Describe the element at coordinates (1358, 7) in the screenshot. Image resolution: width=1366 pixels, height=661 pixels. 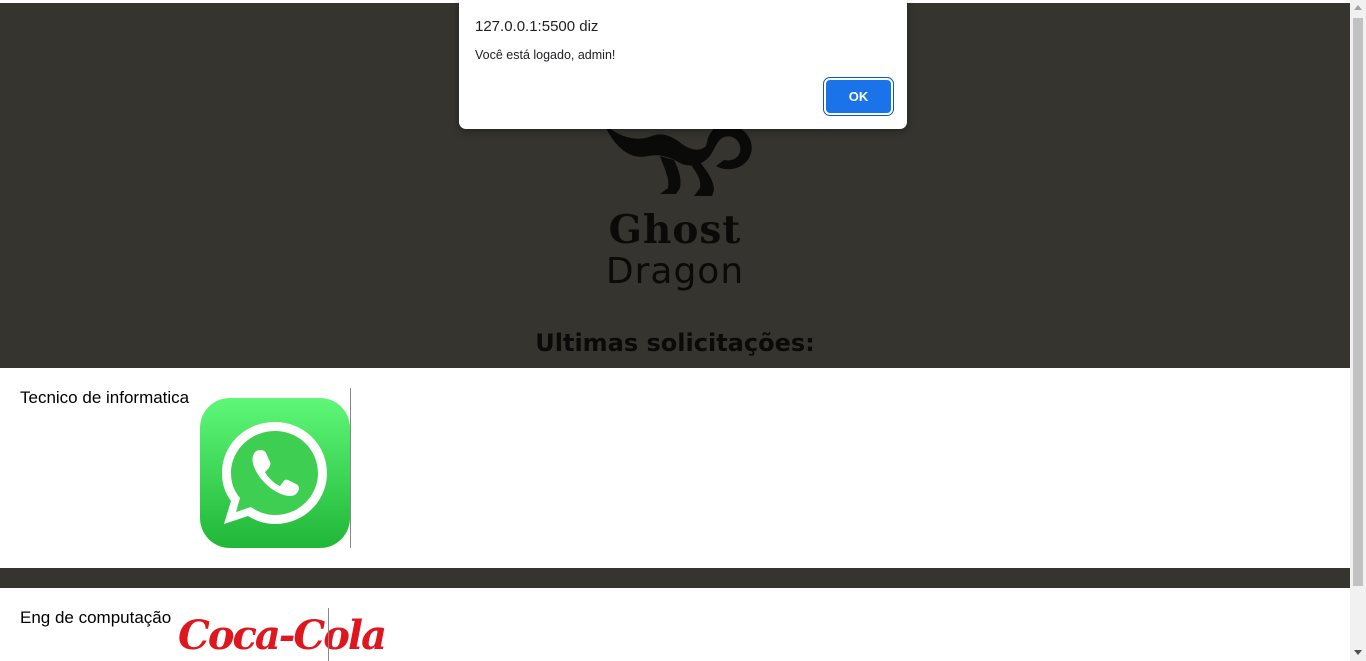
I see `scroll-up-arrow-icon` at that location.